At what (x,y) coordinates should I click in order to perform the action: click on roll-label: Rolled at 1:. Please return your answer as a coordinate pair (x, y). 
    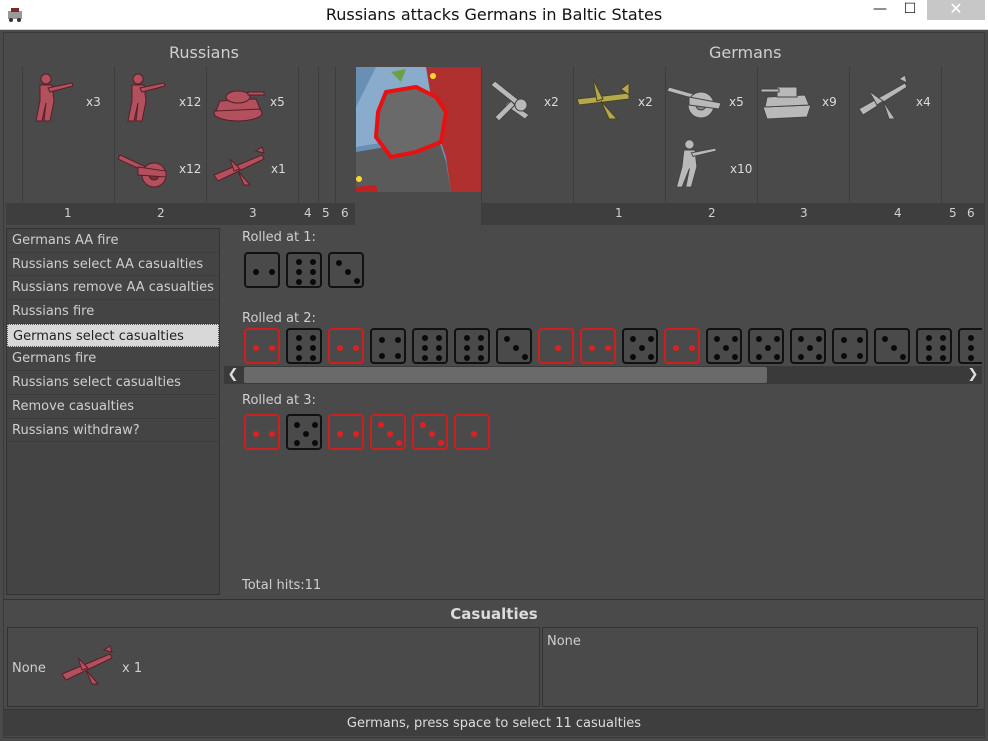
    Looking at the image, I should click on (279, 237).